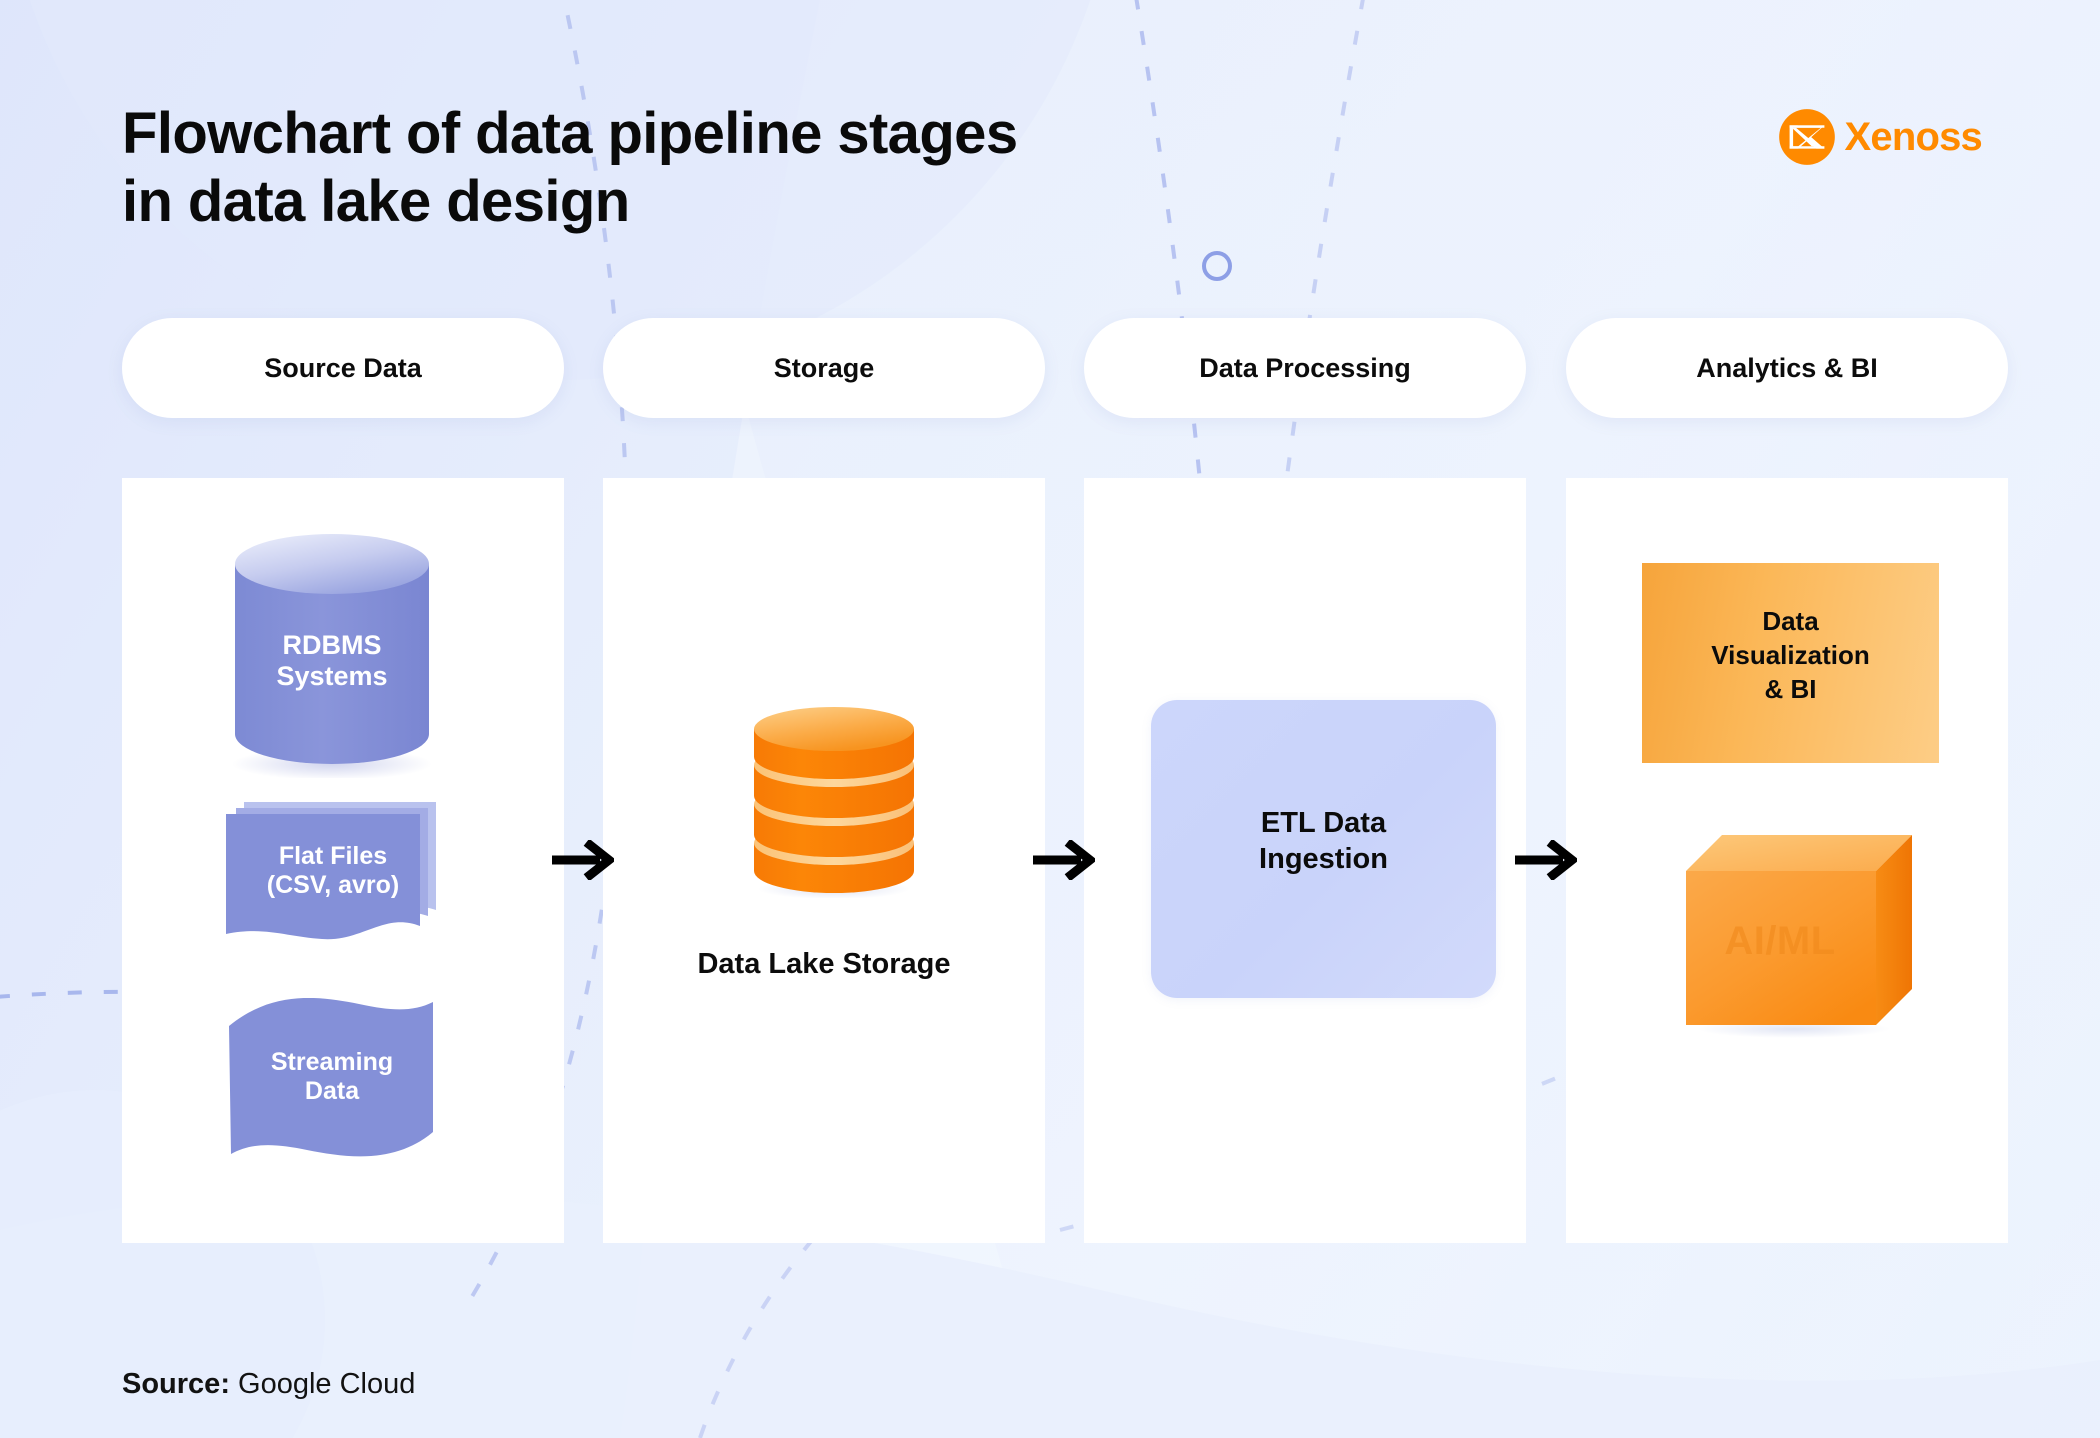 The width and height of the screenshot is (2100, 1438). What do you see at coordinates (176, 1384) in the screenshot?
I see `source-label: Source:` at bounding box center [176, 1384].